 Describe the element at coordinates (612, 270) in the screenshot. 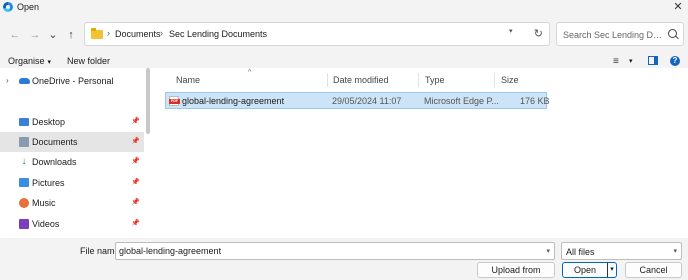

I see `open-options-chevron-icon: ▾` at that location.